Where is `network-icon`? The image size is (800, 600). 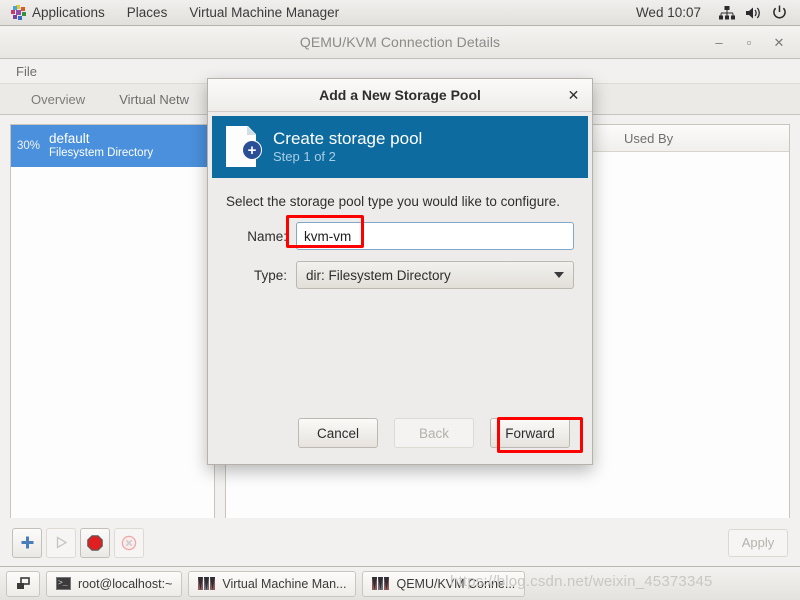
network-icon is located at coordinates (727, 13).